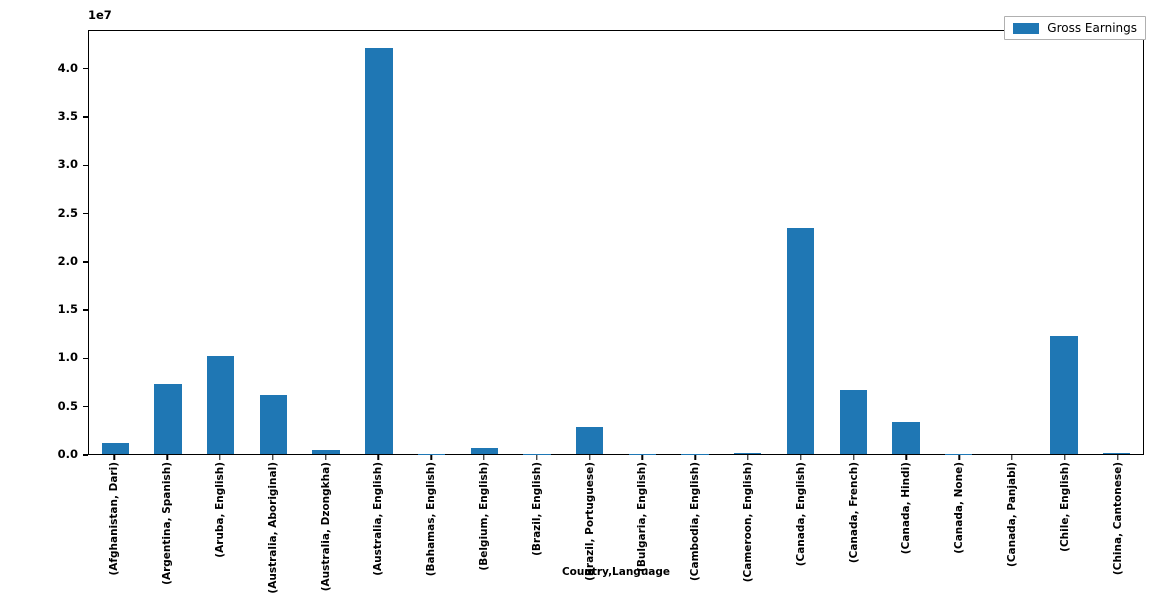 Image resolution: width=1156 pixels, height=594 pixels. Describe the element at coordinates (1092, 28) in the screenshot. I see `legend-label: Gross Earnings` at that location.